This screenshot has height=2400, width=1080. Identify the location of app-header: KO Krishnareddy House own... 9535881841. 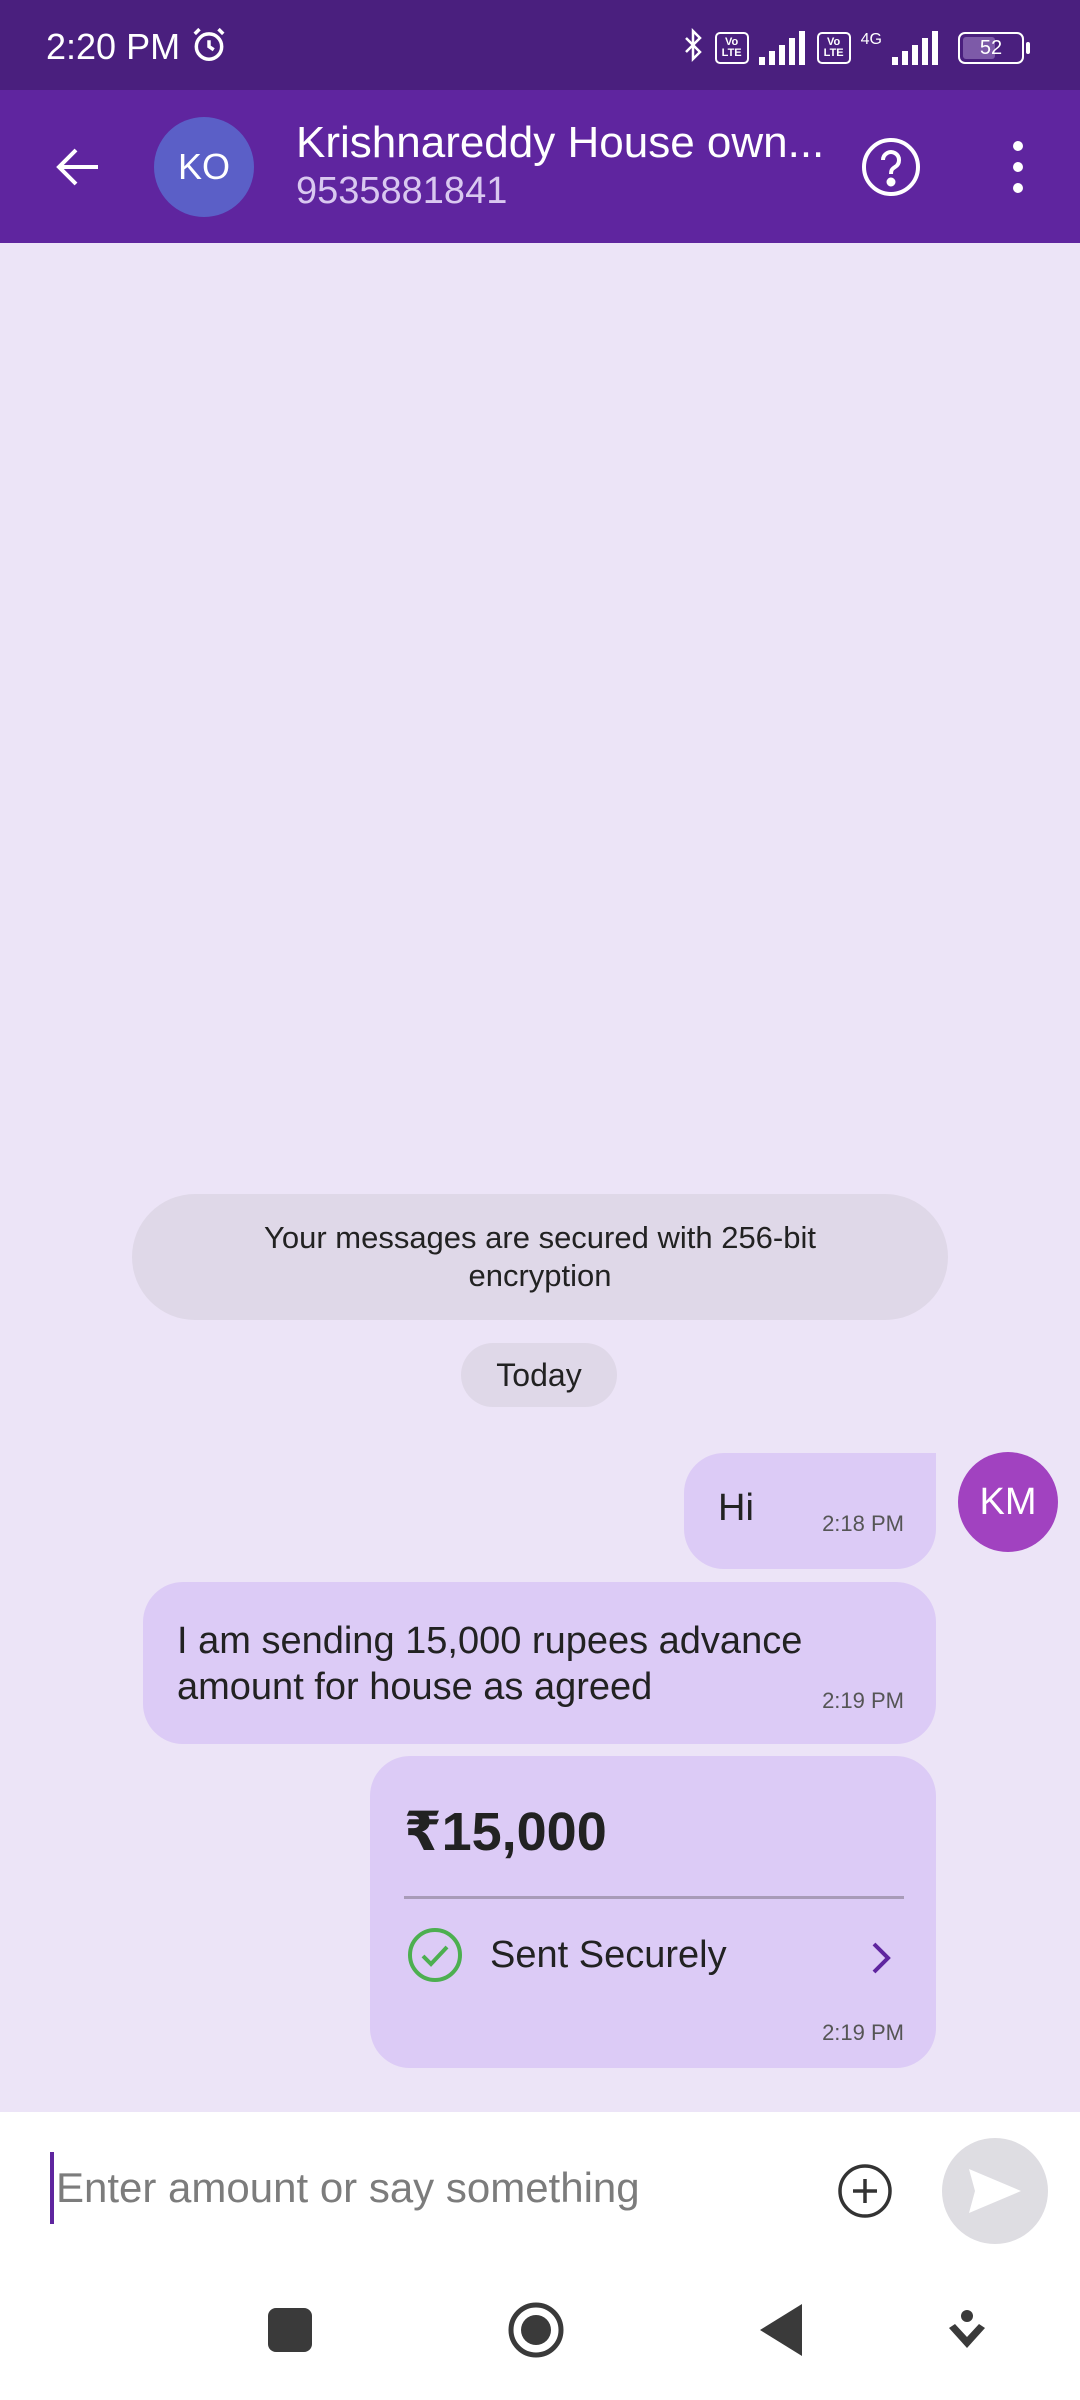
(540, 166).